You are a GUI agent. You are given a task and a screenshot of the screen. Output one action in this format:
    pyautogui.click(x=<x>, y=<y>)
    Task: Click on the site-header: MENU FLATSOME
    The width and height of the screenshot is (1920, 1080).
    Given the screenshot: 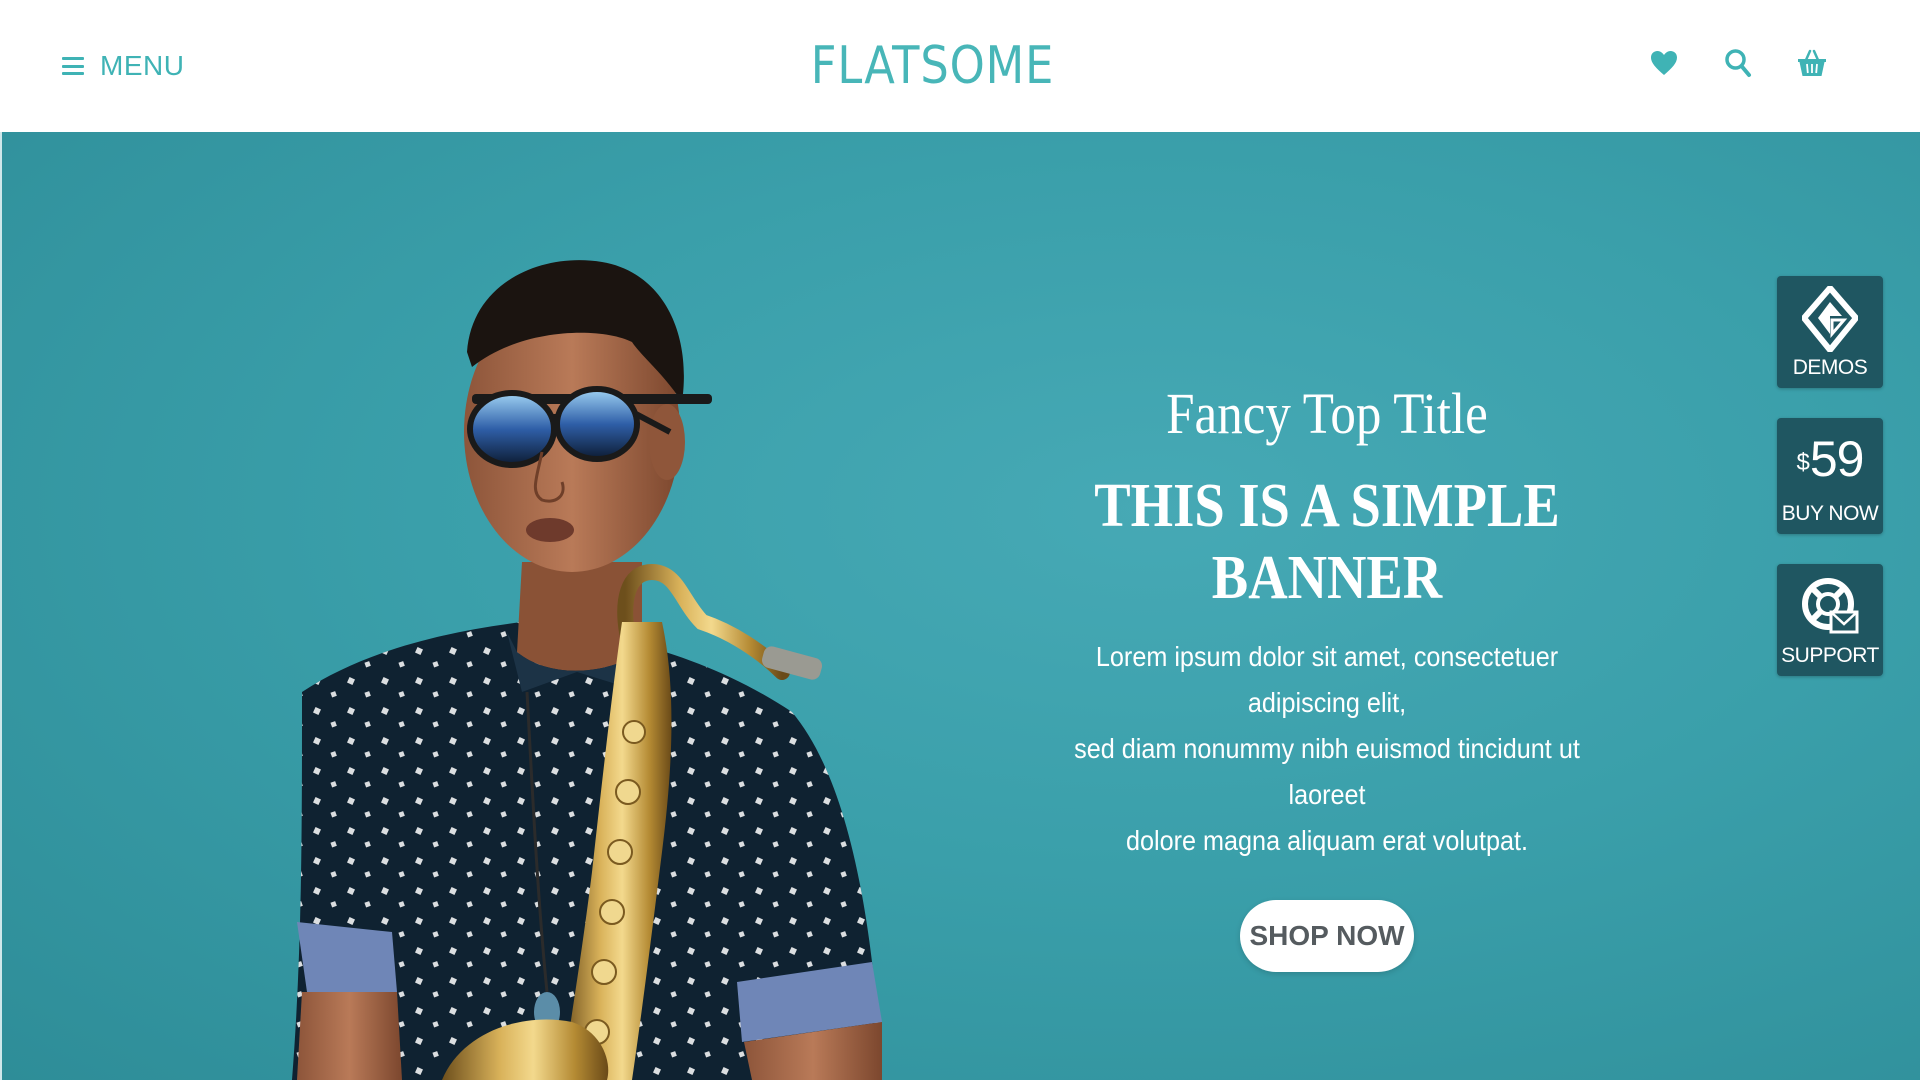 What is the action you would take?
    pyautogui.click(x=960, y=66)
    